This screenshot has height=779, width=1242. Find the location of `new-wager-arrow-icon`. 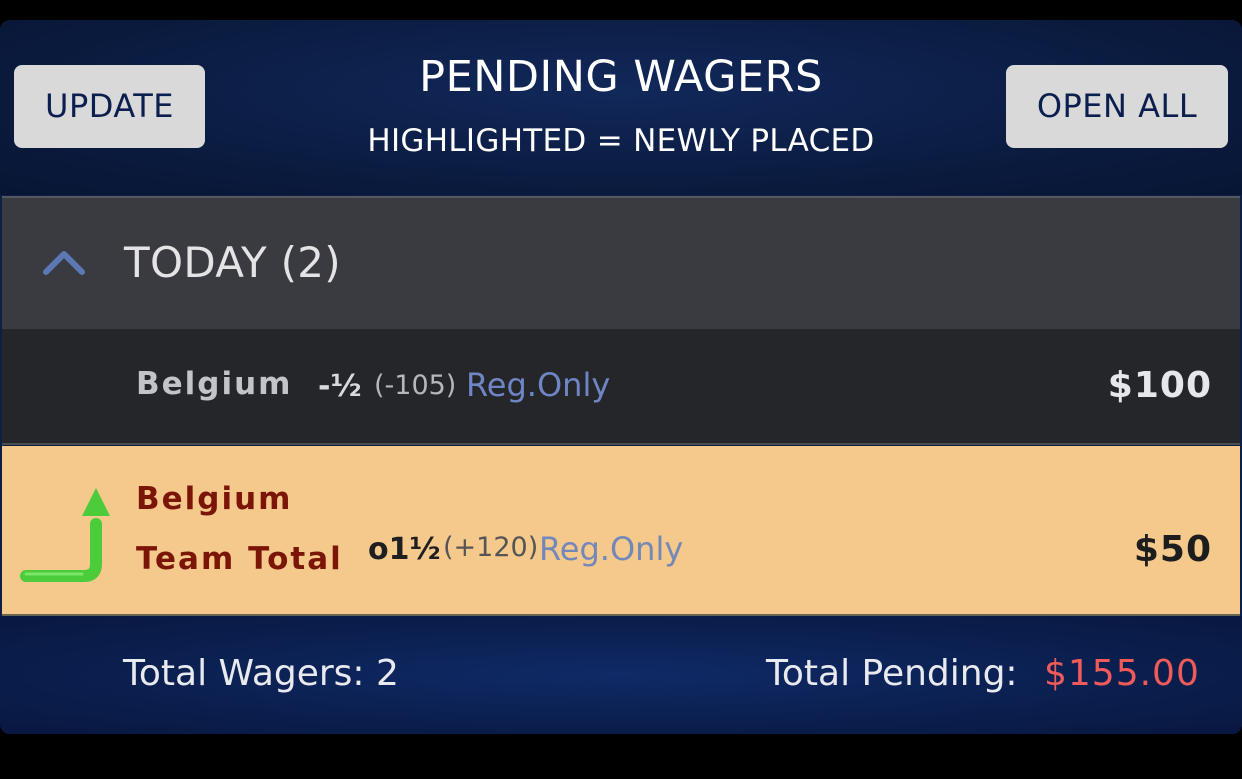

new-wager-arrow-icon is located at coordinates (65, 535).